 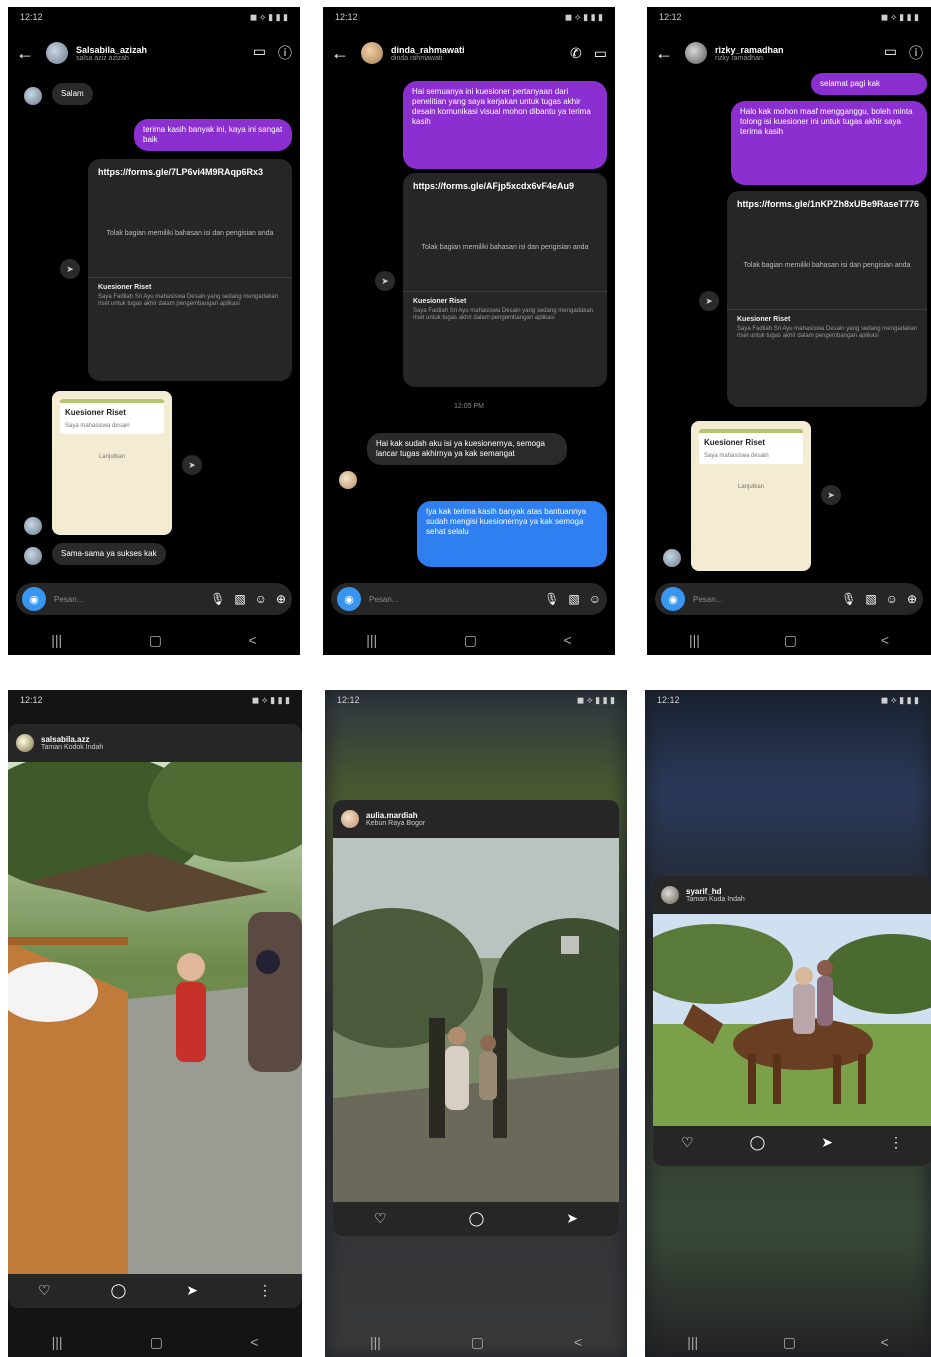 What do you see at coordinates (33, 526) in the screenshot?
I see `sender-avatar` at bounding box center [33, 526].